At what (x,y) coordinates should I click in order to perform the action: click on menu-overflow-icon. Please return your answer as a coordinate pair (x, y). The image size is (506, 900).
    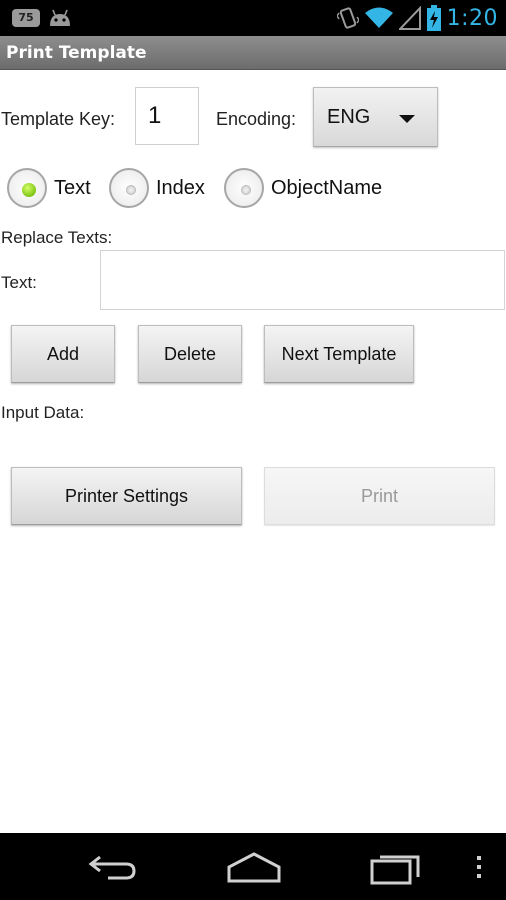
    Looking at the image, I should click on (479, 867).